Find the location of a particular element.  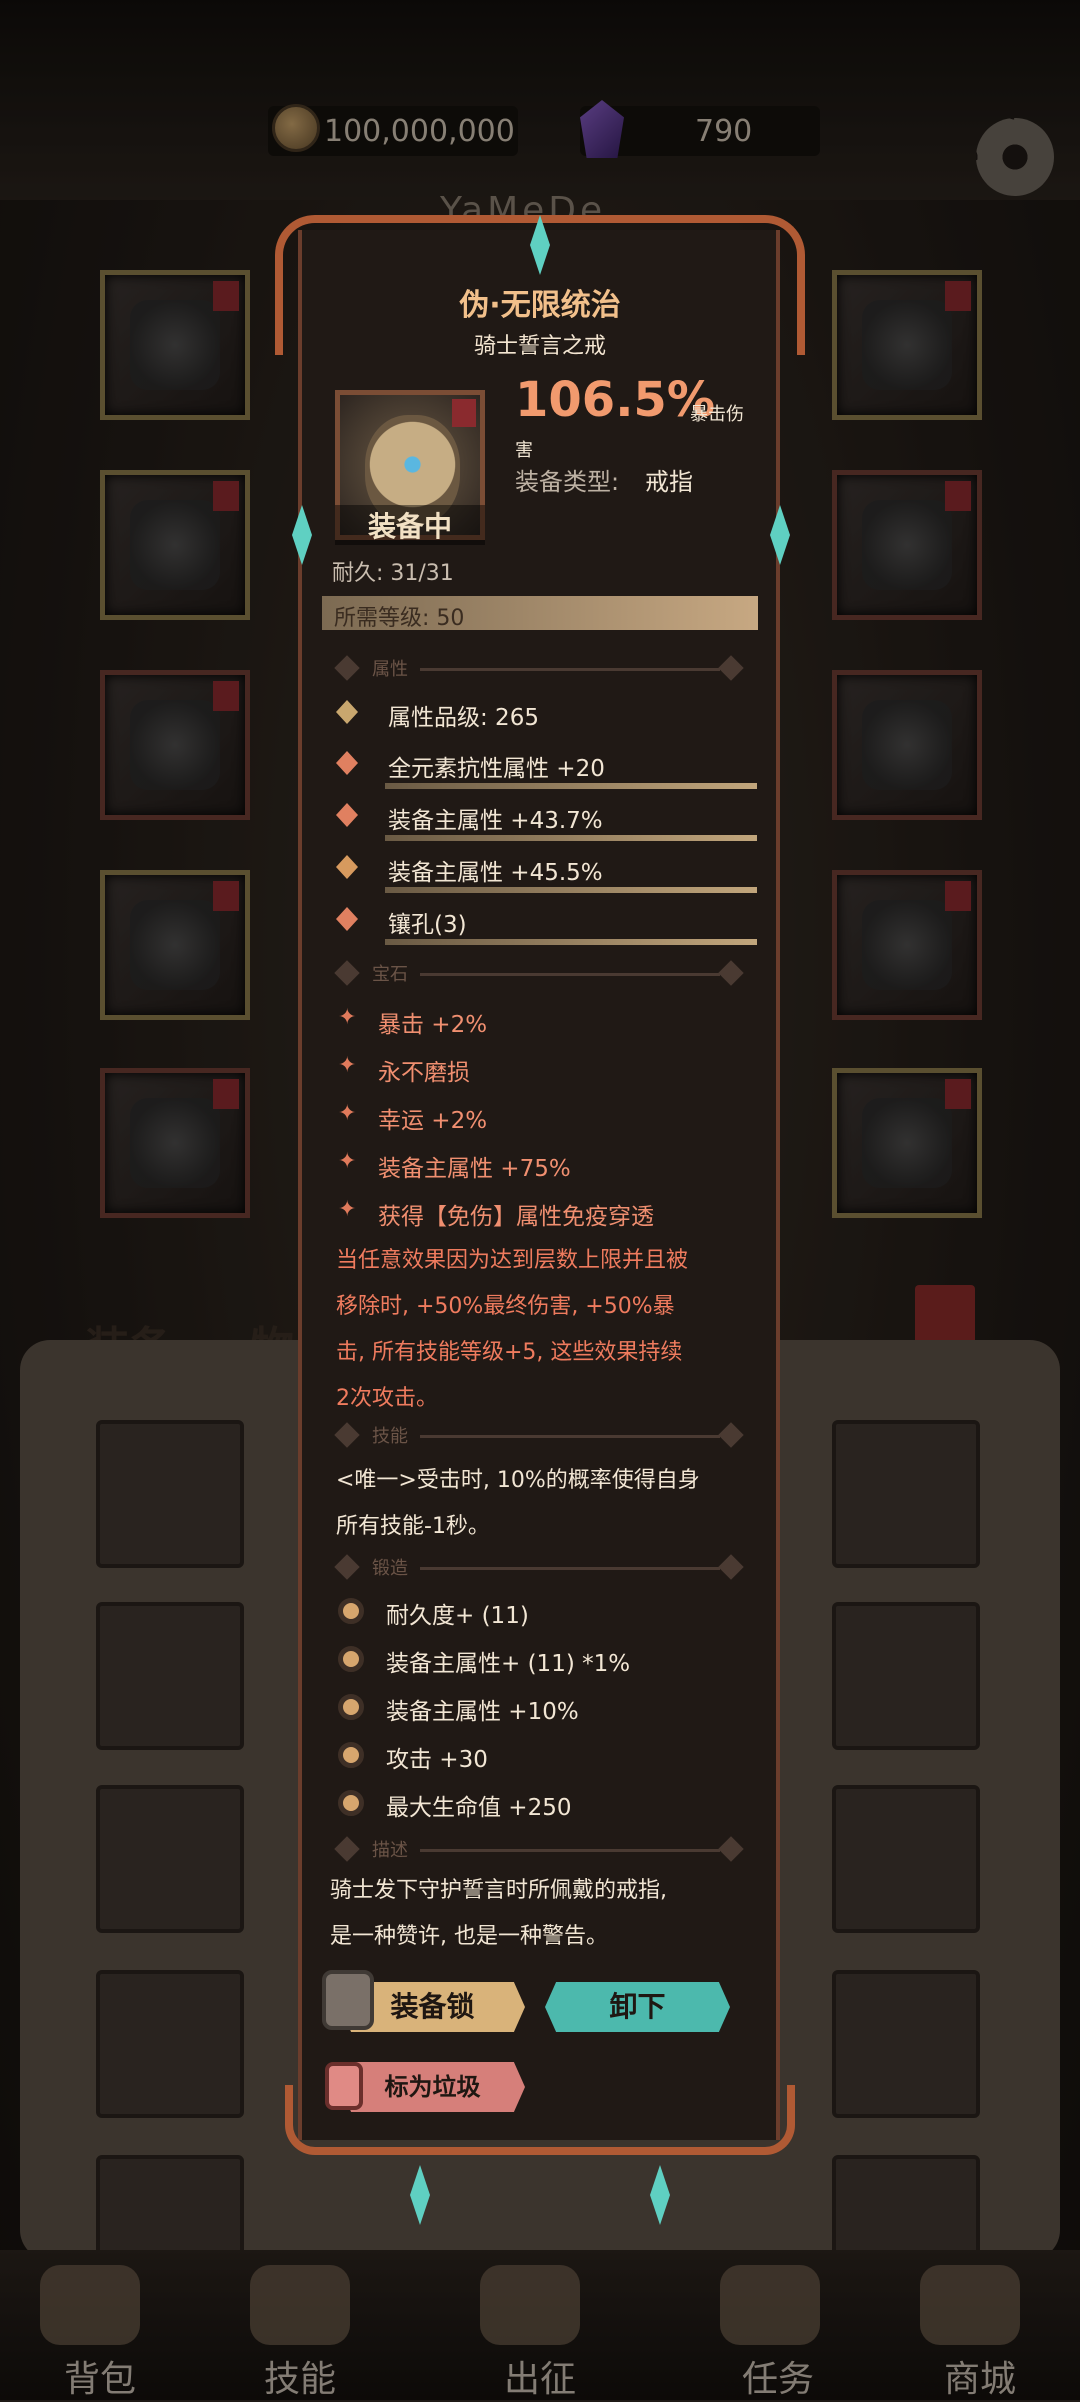

section-skills: 技能 is located at coordinates (540, 1435).